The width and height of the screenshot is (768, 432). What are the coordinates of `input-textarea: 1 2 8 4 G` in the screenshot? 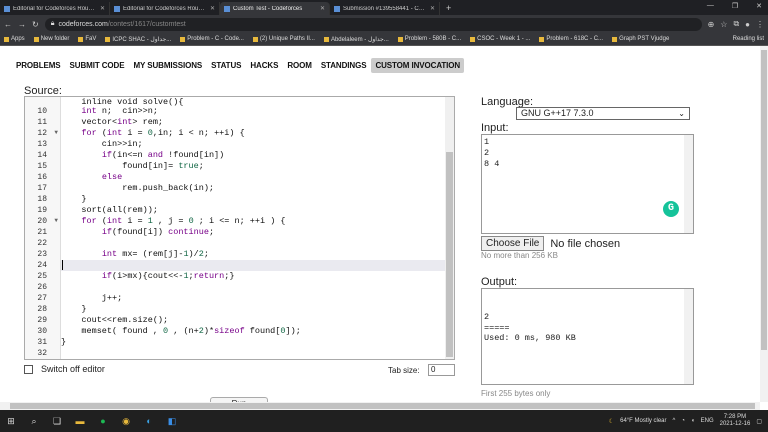 It's located at (587, 184).